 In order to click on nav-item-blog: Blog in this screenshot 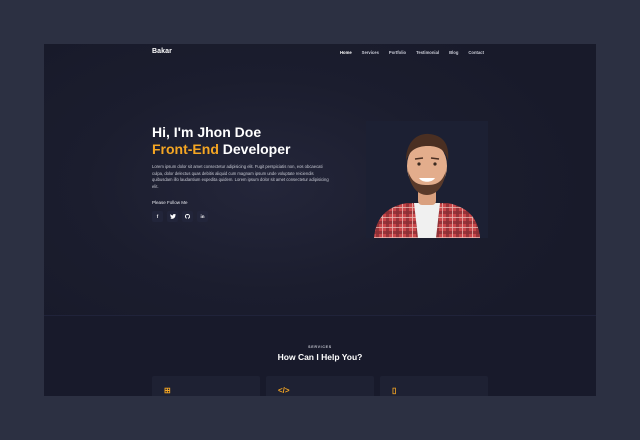, I will do `click(453, 52)`.